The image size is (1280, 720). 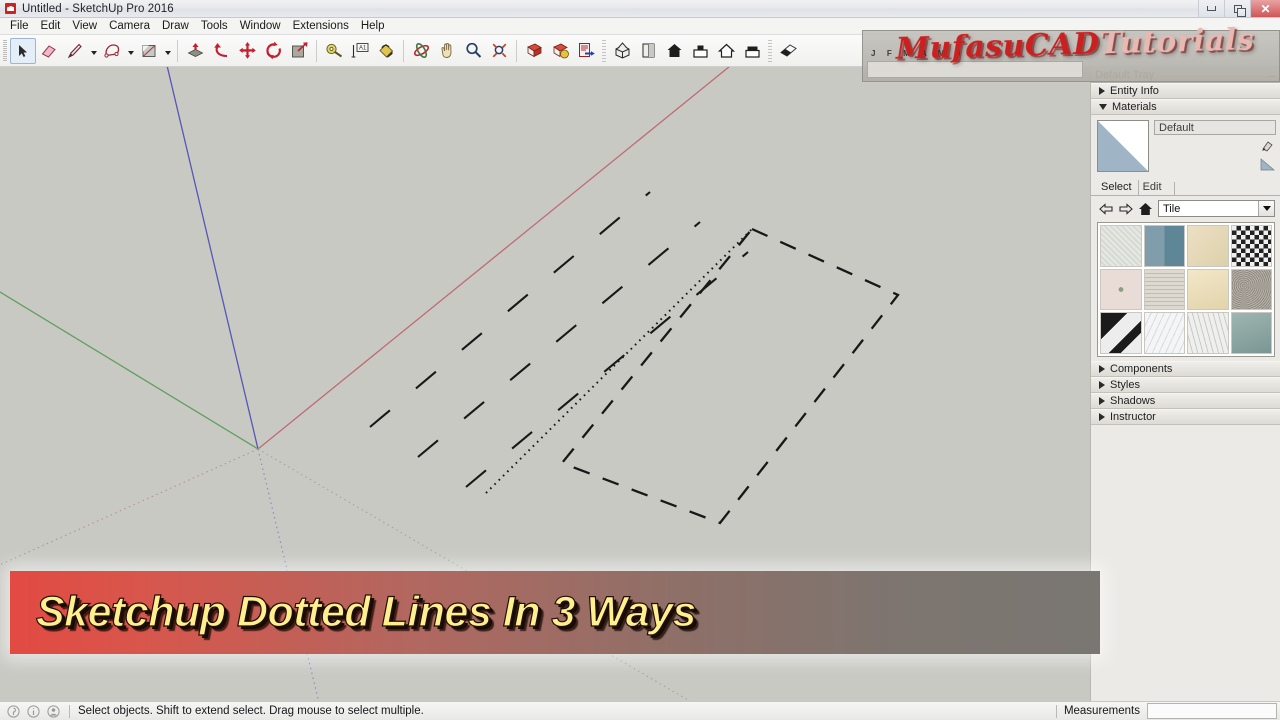 What do you see at coordinates (1267, 147) in the screenshot?
I see `sample-paint-icon` at bounding box center [1267, 147].